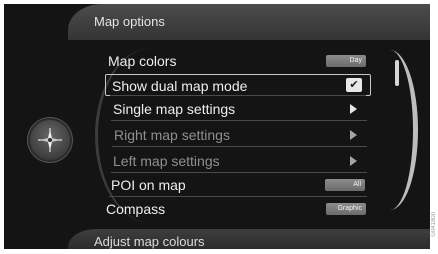 Image resolution: width=438 pixels, height=254 pixels. Describe the element at coordinates (239, 161) in the screenshot. I see `menu-item-left-map-settings: Left map settings` at that location.